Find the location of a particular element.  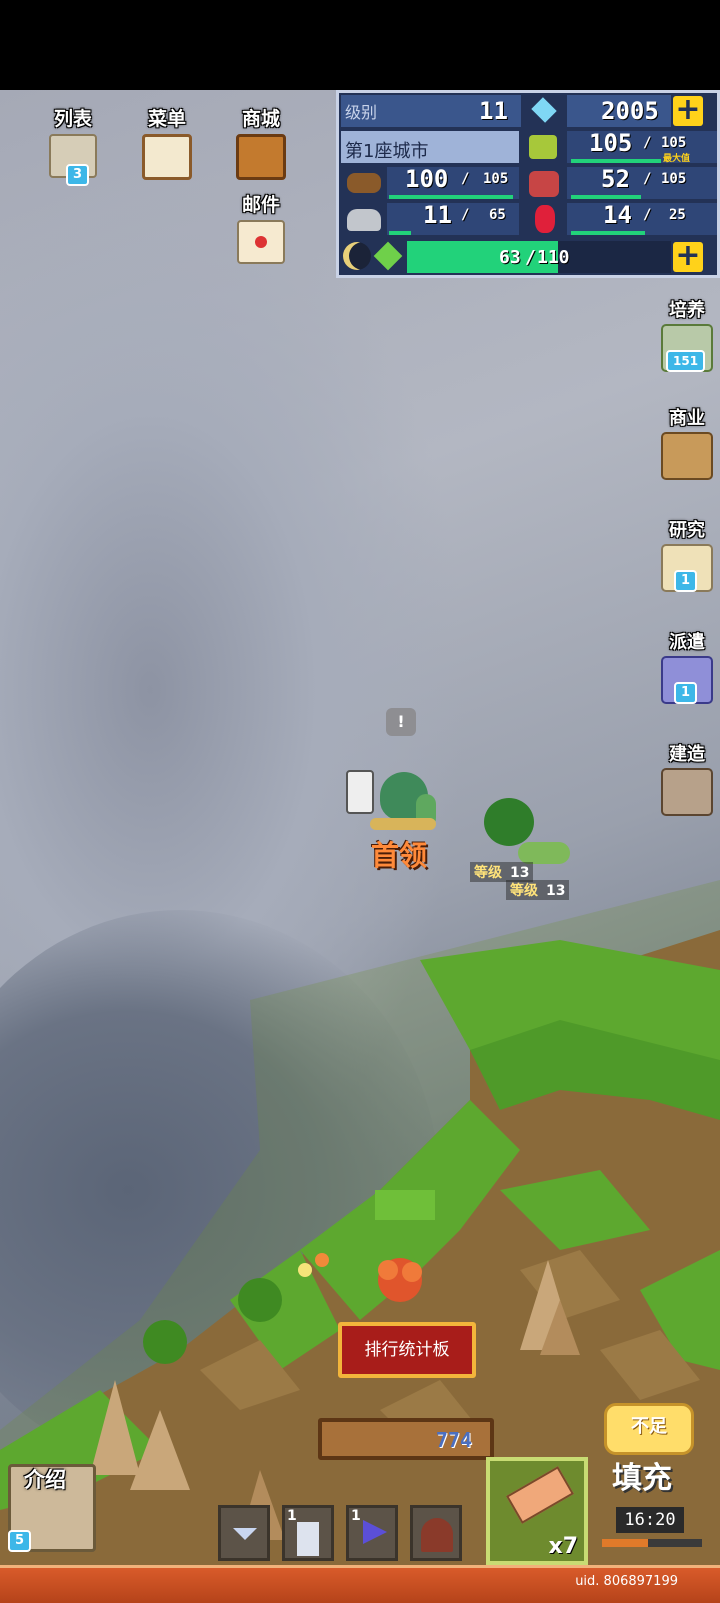

boss-monster is located at coordinates (406, 803).